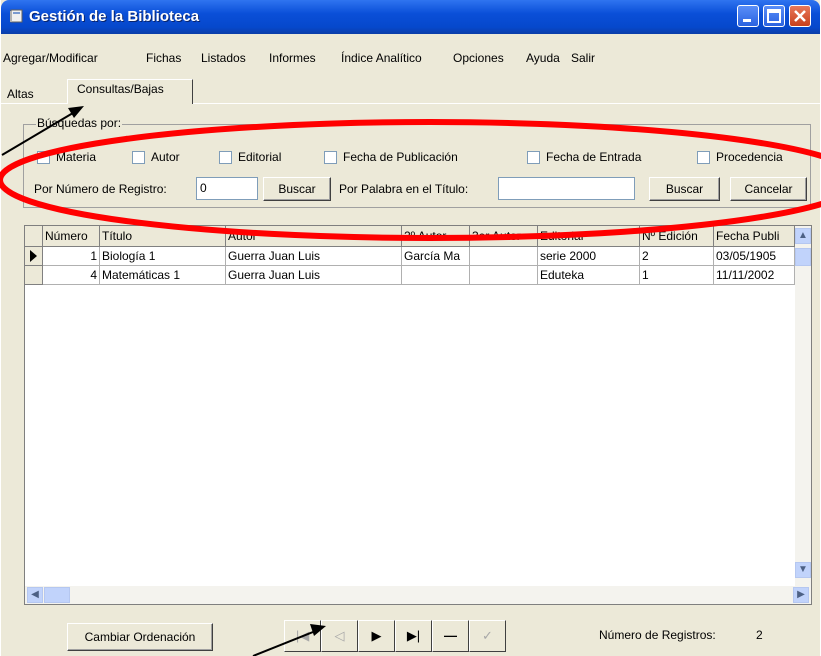 The width and height of the screenshot is (821, 656). I want to click on window-title: Gestión de la Biblioteca, so click(114, 16).